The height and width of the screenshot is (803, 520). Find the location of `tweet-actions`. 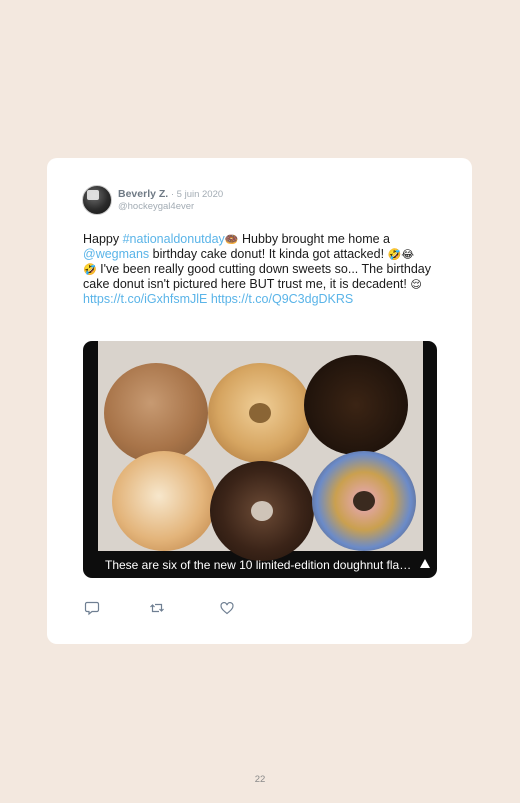

tweet-actions is located at coordinates (169, 608).